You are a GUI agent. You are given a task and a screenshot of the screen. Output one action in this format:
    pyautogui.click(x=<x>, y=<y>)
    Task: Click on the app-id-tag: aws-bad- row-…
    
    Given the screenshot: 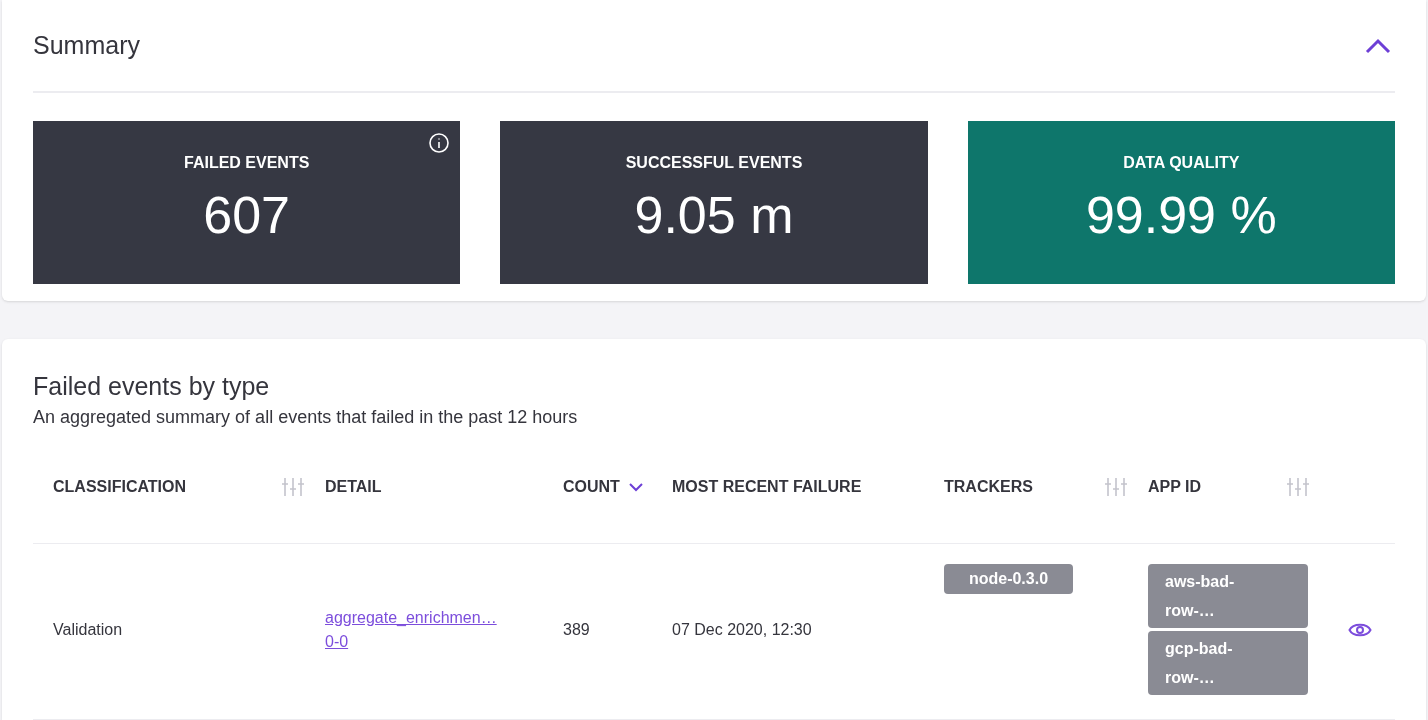 What is the action you would take?
    pyautogui.click(x=1228, y=596)
    